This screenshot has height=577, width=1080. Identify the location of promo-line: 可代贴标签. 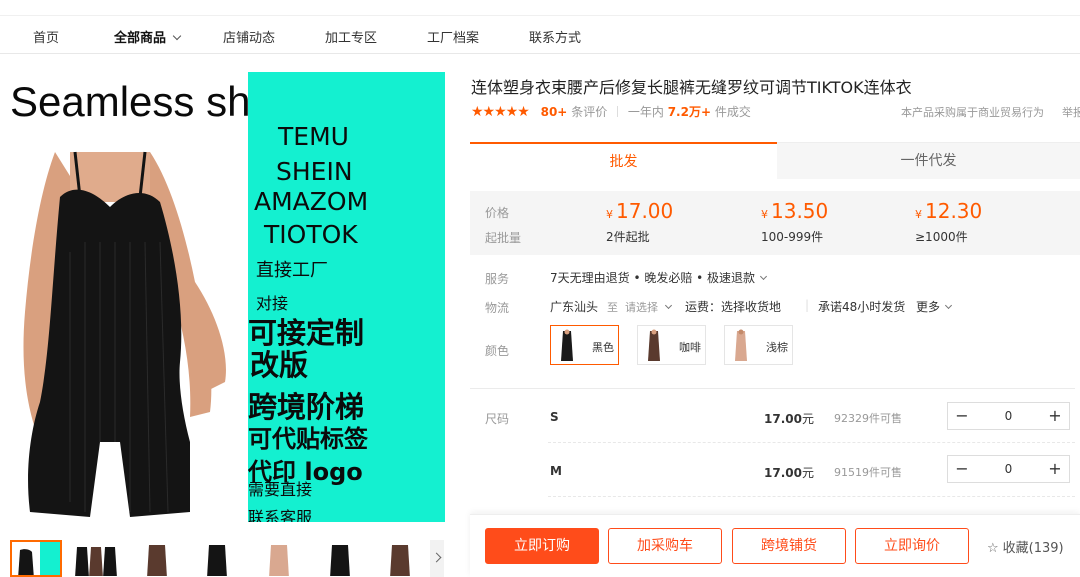
(308, 439).